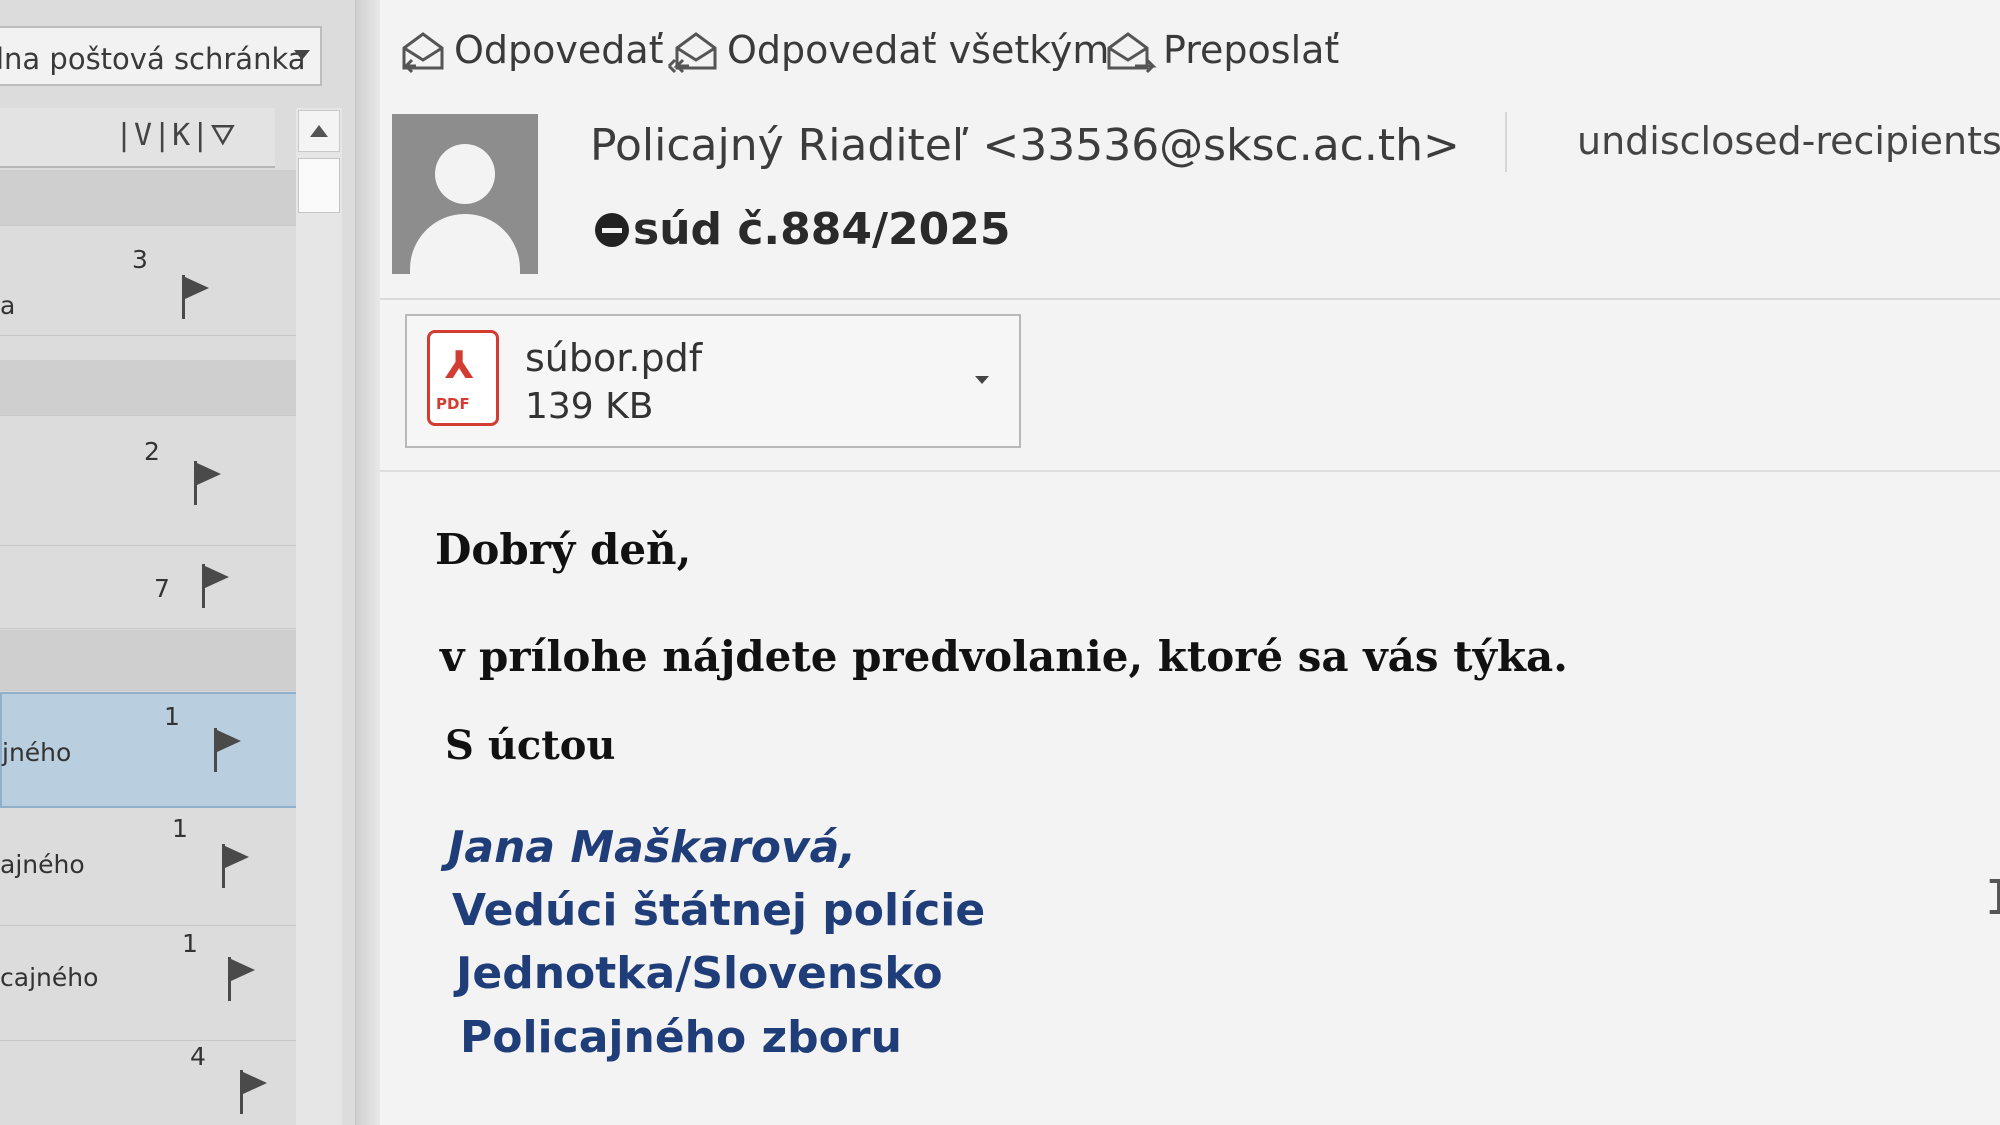 This screenshot has height=1125, width=2000. I want to click on text-cursor-icon: I, so click(1992, 898).